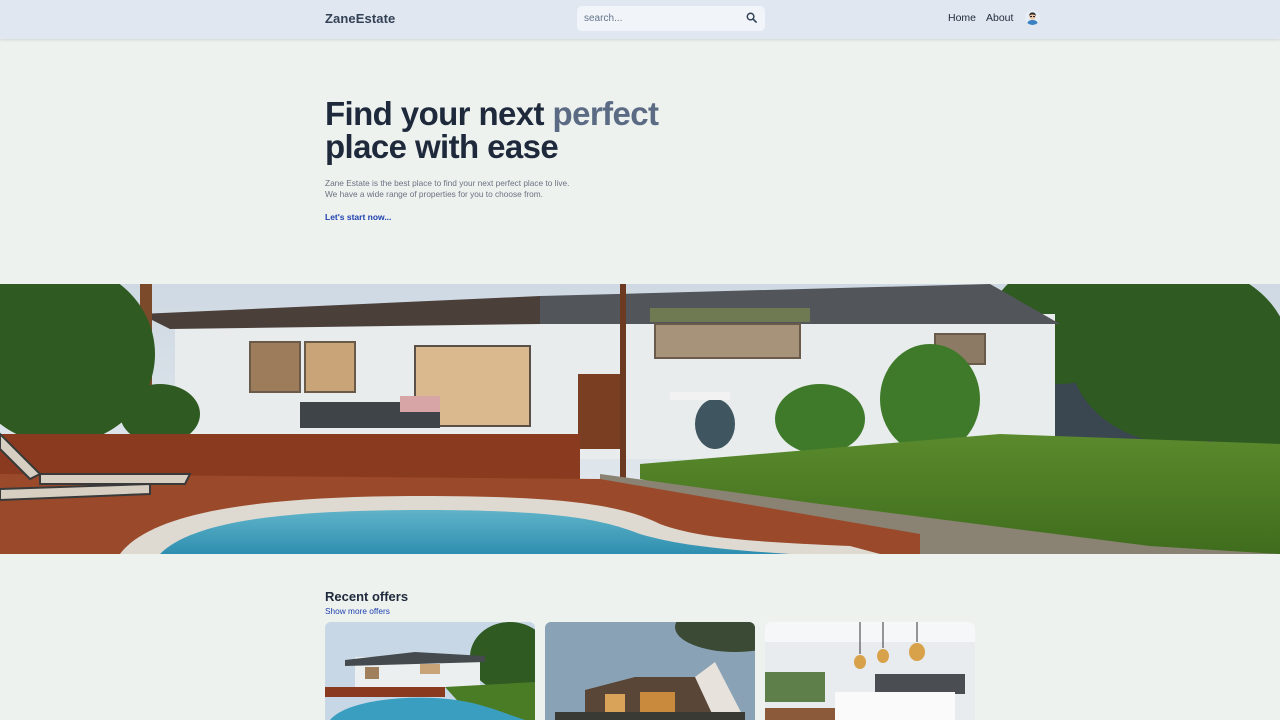 The image size is (1280, 720). What do you see at coordinates (605, 113) in the screenshot?
I see `hero-title-accent: perfect` at bounding box center [605, 113].